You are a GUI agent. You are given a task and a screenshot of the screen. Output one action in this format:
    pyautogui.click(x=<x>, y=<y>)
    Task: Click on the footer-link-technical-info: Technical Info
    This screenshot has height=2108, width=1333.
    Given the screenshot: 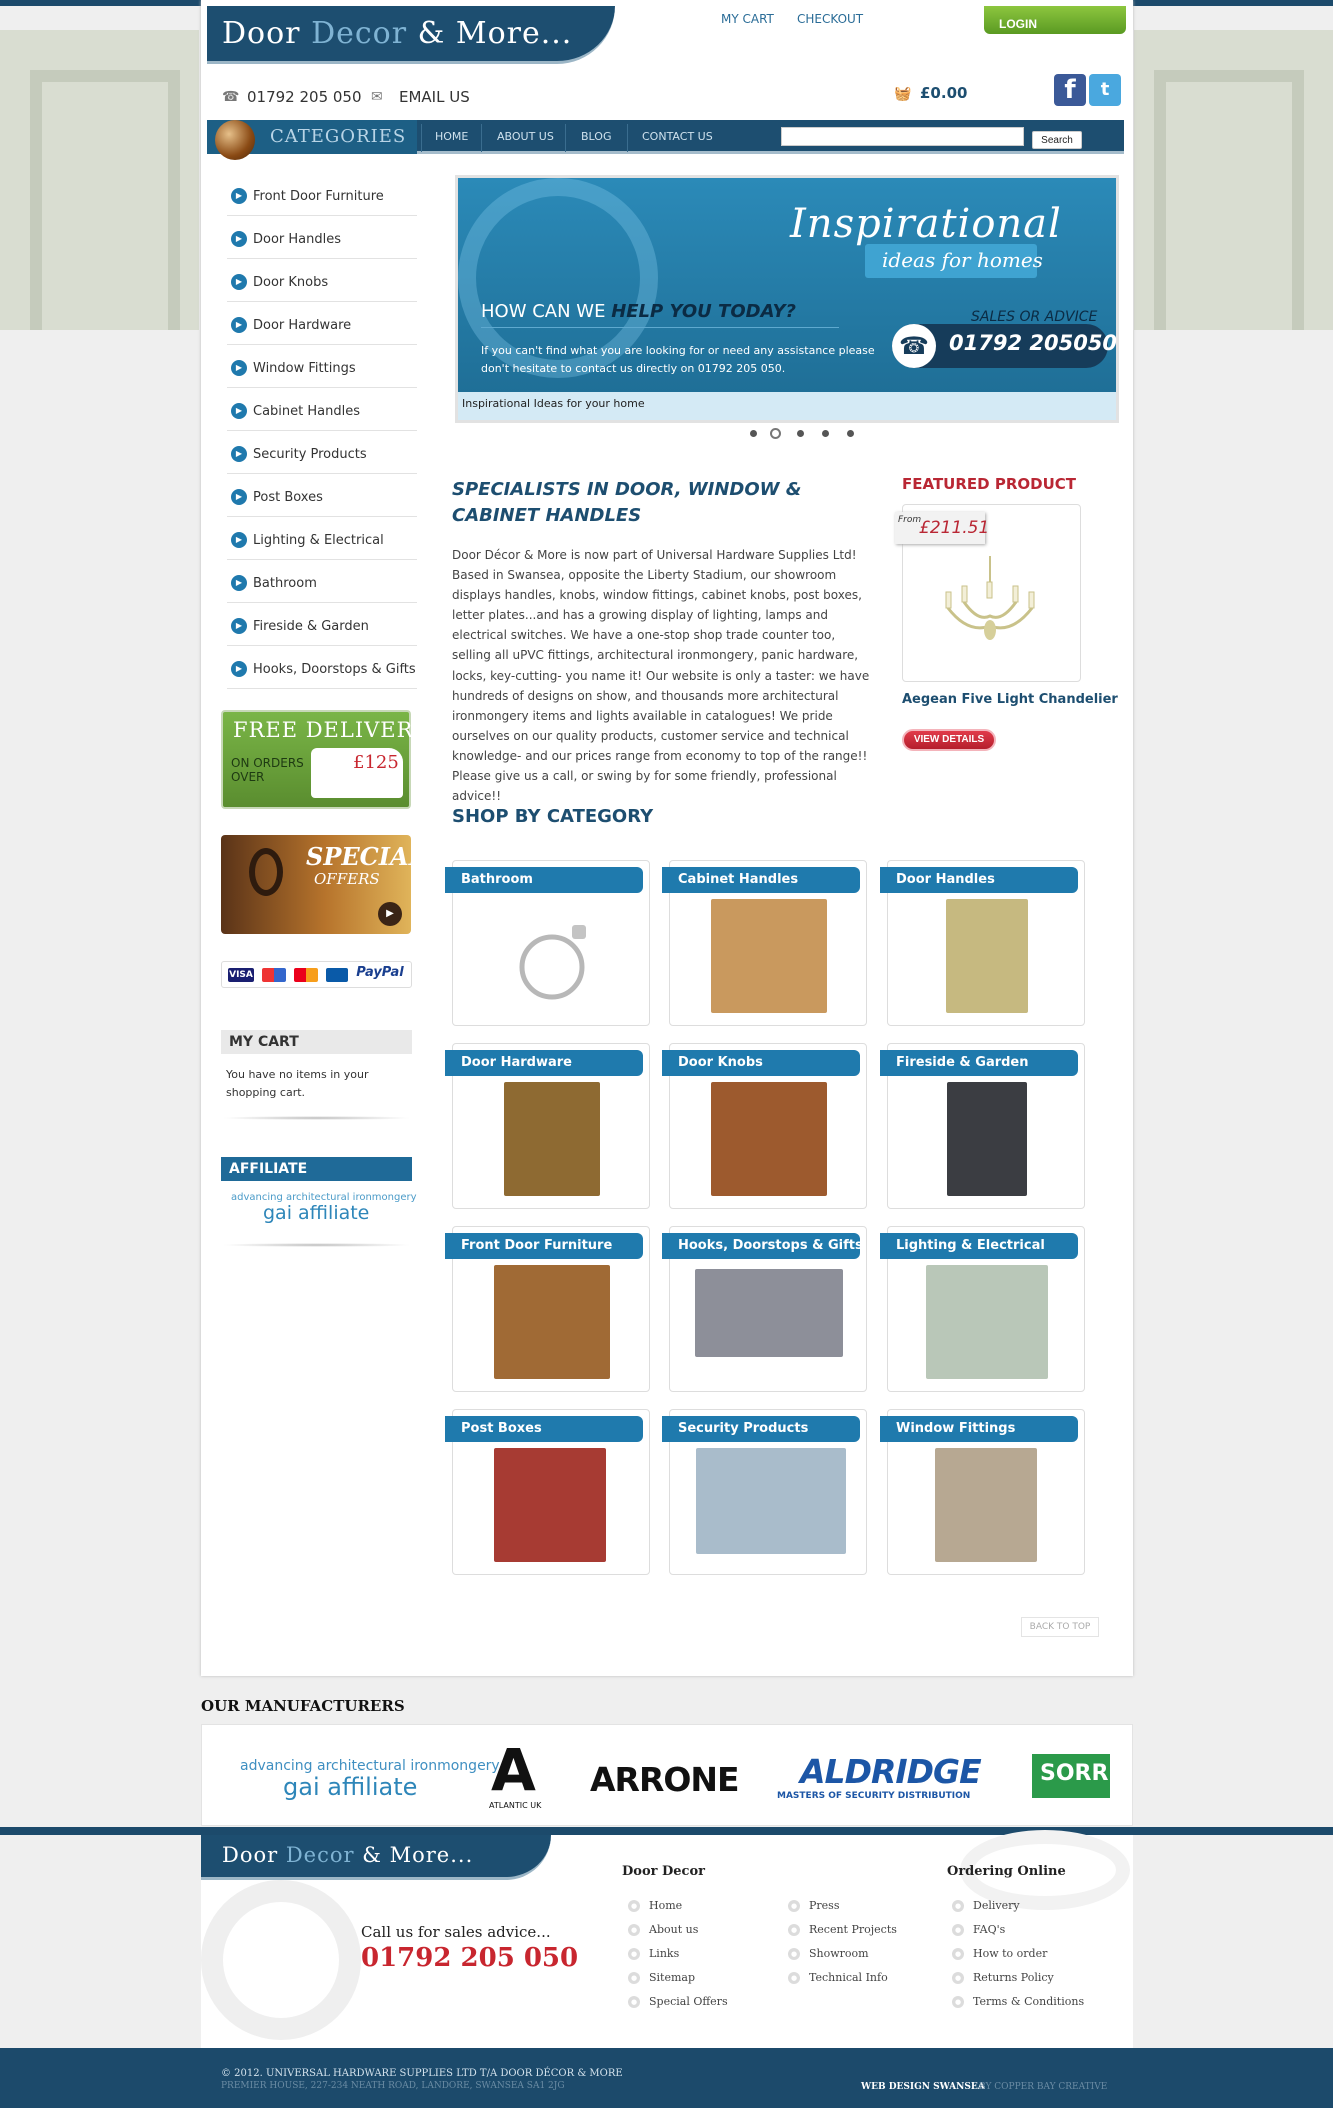 What is the action you would take?
    pyautogui.click(x=848, y=1977)
    